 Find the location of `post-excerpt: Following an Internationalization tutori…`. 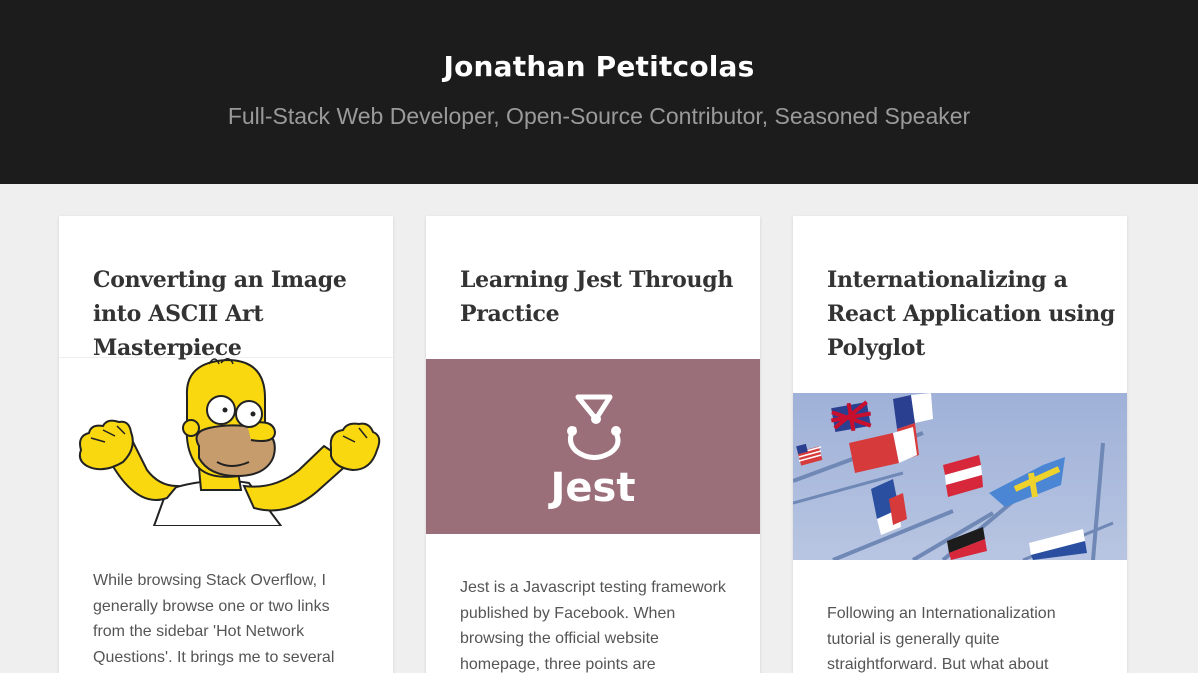

post-excerpt: Following an Internationalization tutori… is located at coordinates (941, 639).